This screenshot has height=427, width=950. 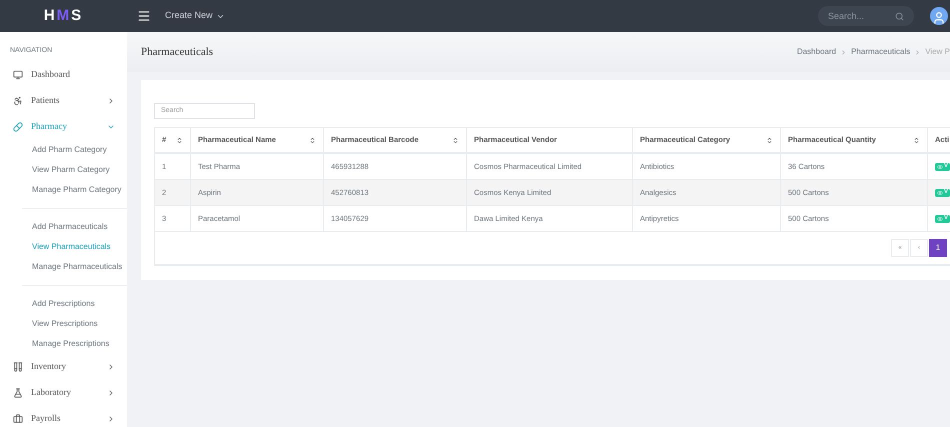 What do you see at coordinates (63, 75) in the screenshot?
I see `sidebar-item: Dashboard` at bounding box center [63, 75].